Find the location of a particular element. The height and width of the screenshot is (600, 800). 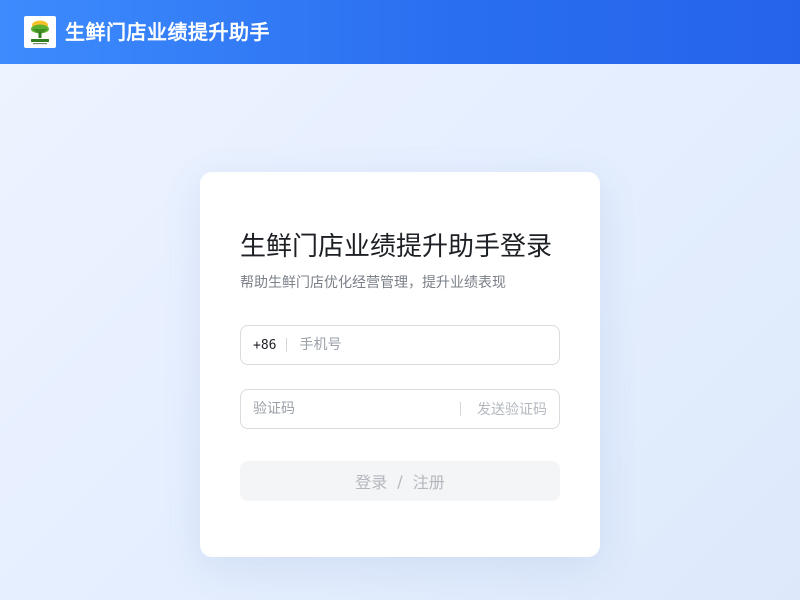

phone-field: +86 is located at coordinates (400, 345).